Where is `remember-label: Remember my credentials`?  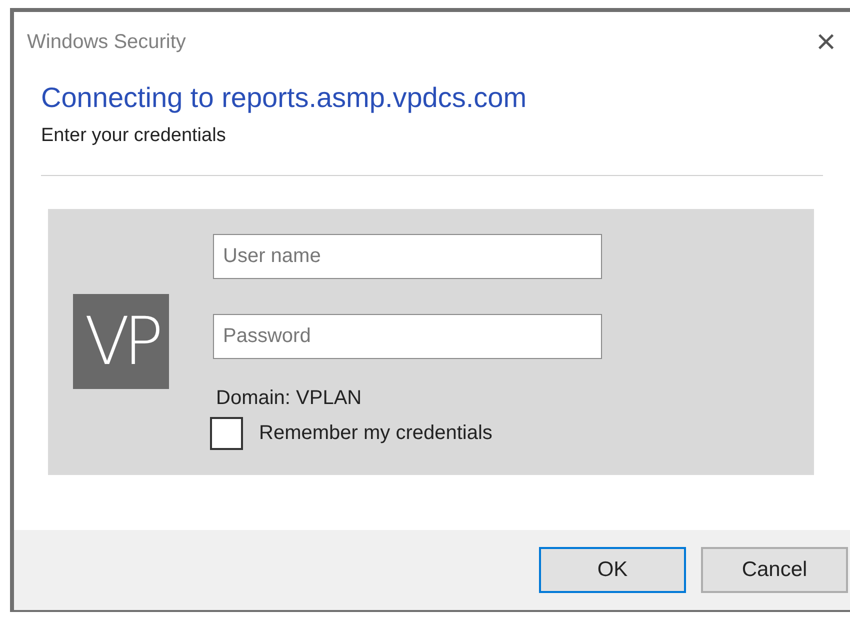 remember-label: Remember my credentials is located at coordinates (375, 433).